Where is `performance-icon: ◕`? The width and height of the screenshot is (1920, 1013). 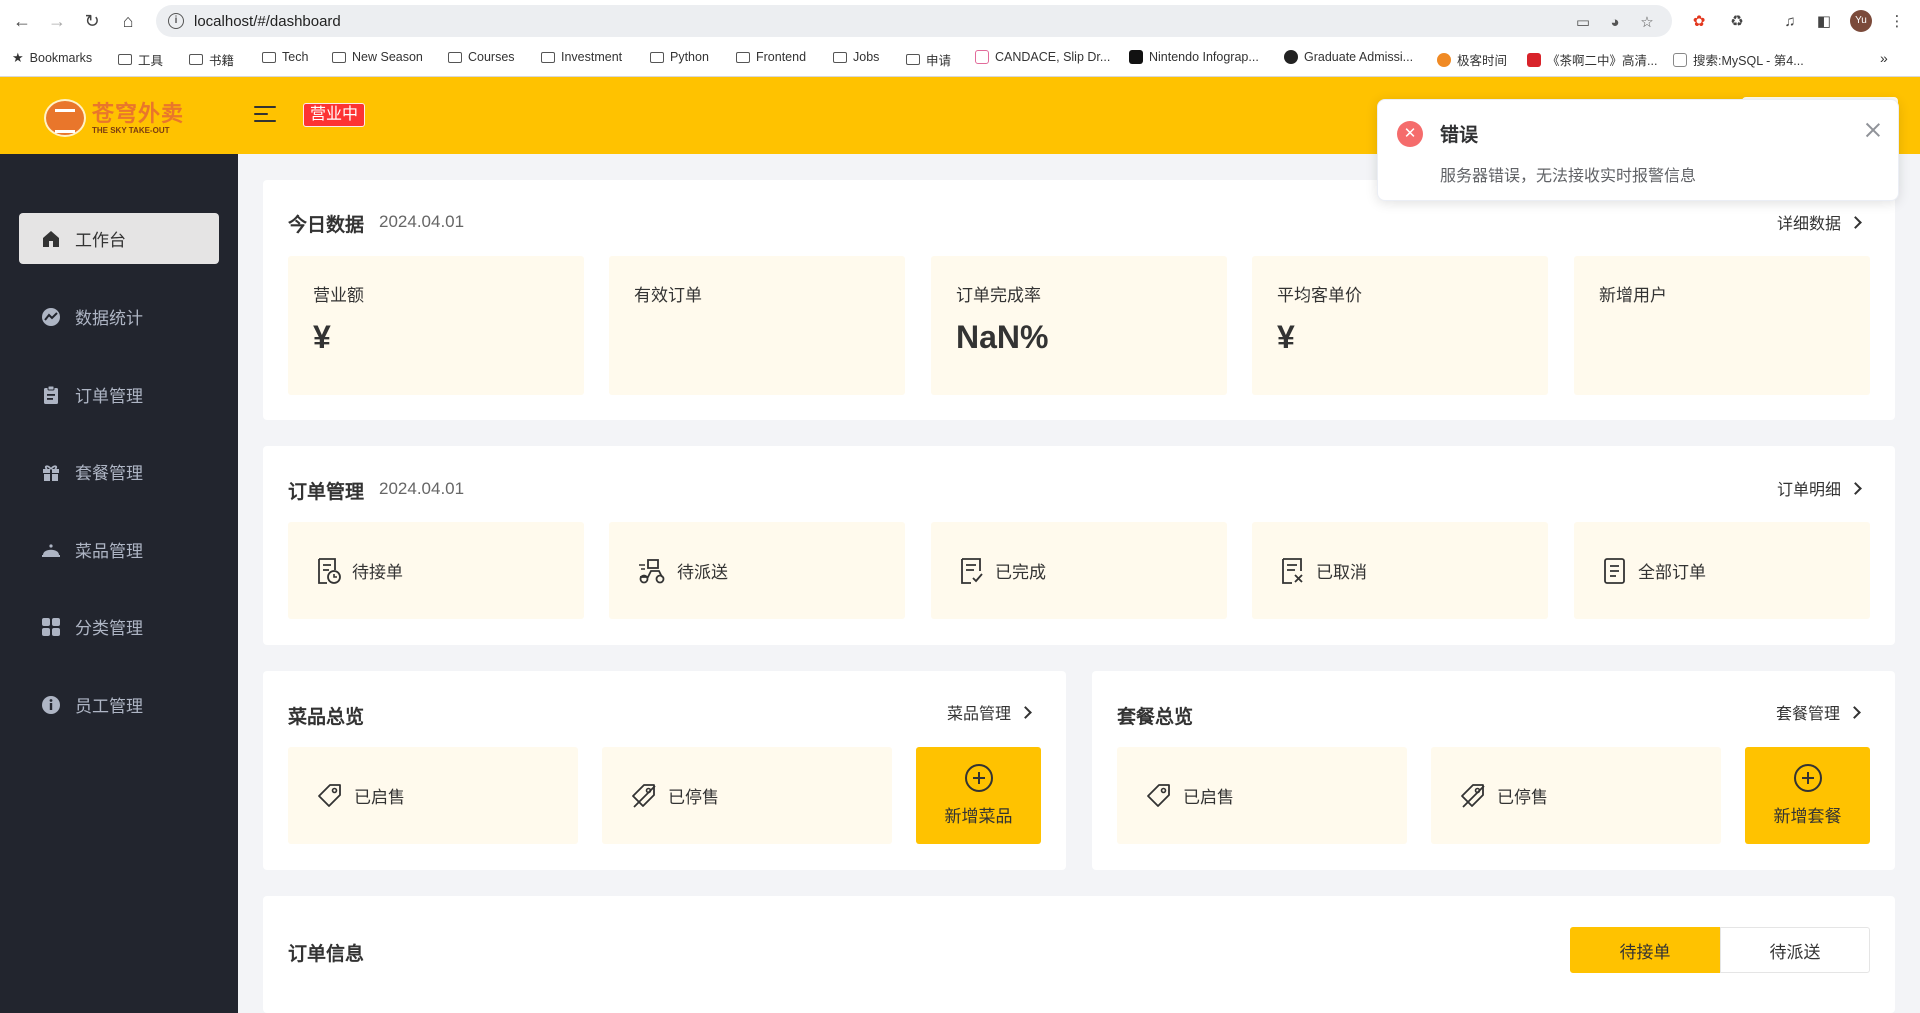 performance-icon: ◕ is located at coordinates (1615, 22).